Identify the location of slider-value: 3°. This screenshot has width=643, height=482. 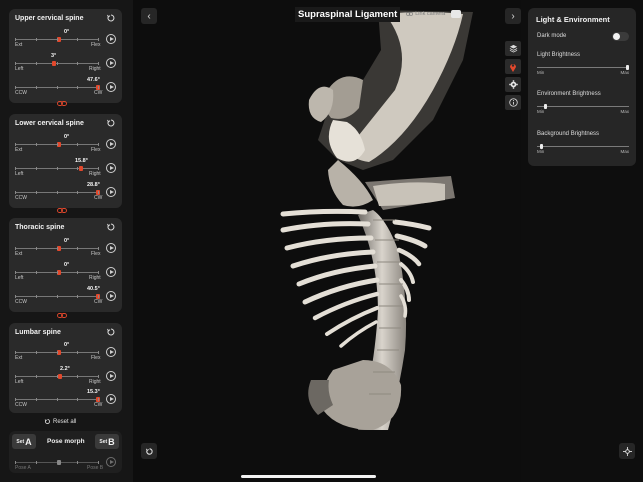
(54, 56).